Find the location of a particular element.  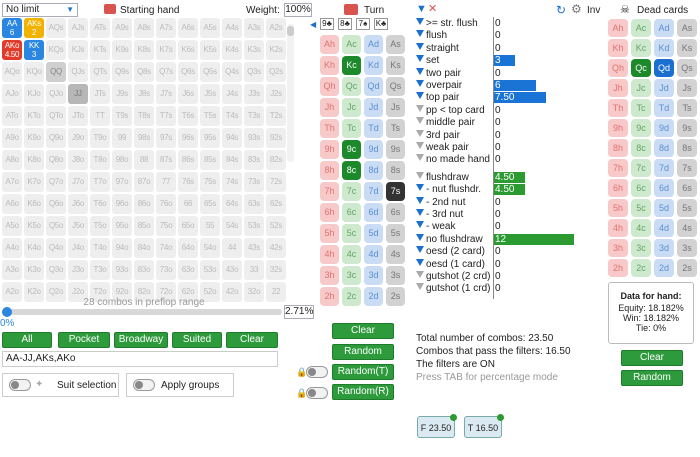

board-card-9d: 9d is located at coordinates (373, 149).